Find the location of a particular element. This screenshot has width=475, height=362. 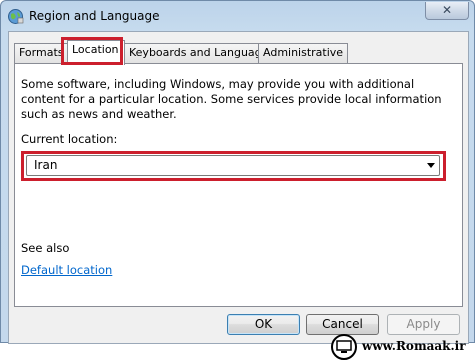

default-location-link: Default location is located at coordinates (66, 270).